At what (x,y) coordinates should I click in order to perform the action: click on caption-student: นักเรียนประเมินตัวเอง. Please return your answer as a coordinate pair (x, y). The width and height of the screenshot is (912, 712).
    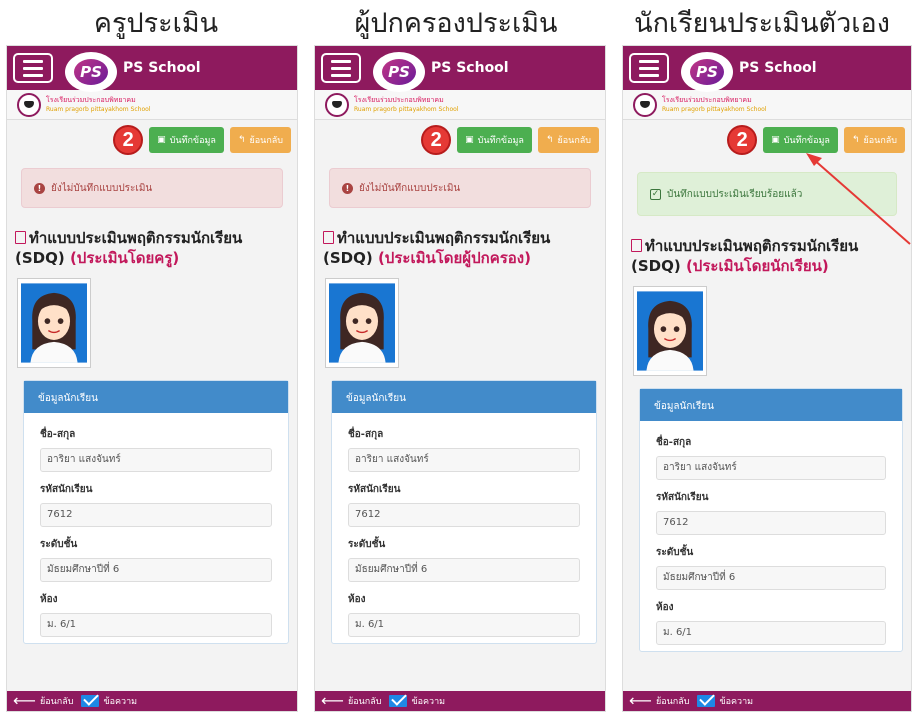
    Looking at the image, I should click on (762, 23).